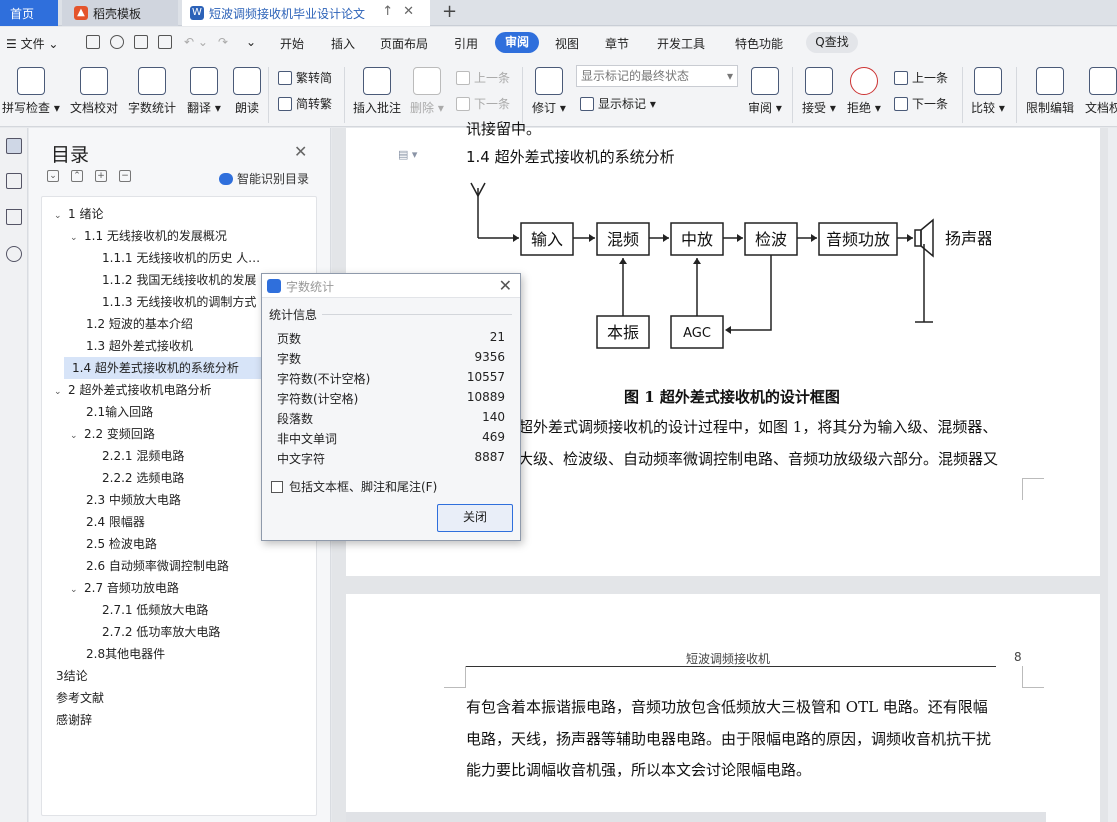  What do you see at coordinates (289, 339) in the screenshot?
I see `stat-label: 页数` at bounding box center [289, 339].